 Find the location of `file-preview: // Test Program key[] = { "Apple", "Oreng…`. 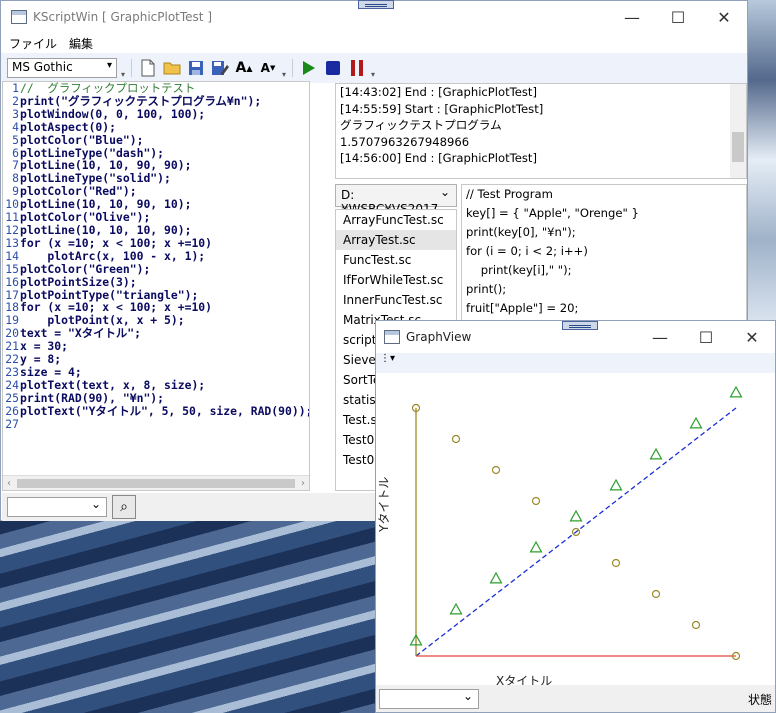

file-preview: // Test Program key[] = { "Apple", "Oreng… is located at coordinates (604, 254).